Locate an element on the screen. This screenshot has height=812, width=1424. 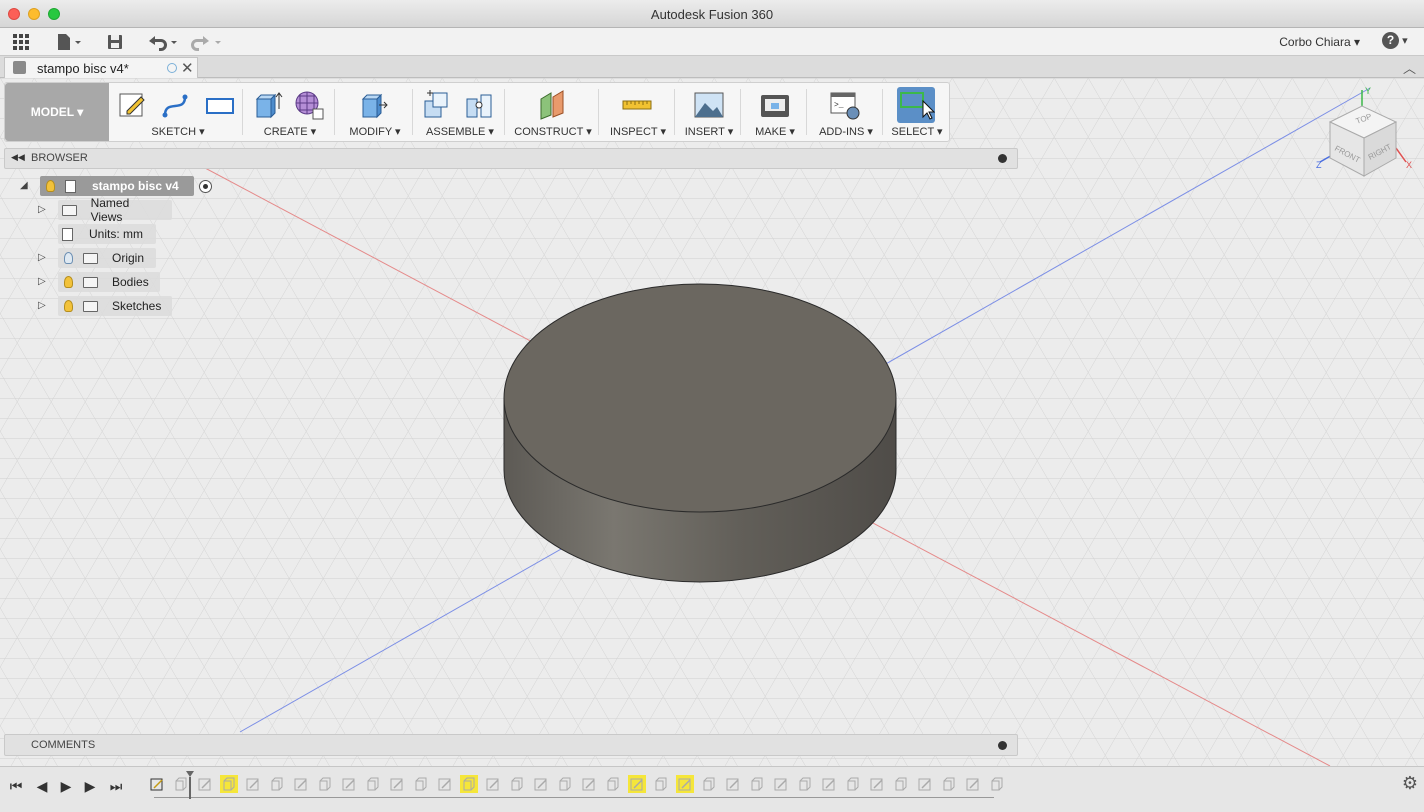
measure-icon is located at coordinates (637, 105).